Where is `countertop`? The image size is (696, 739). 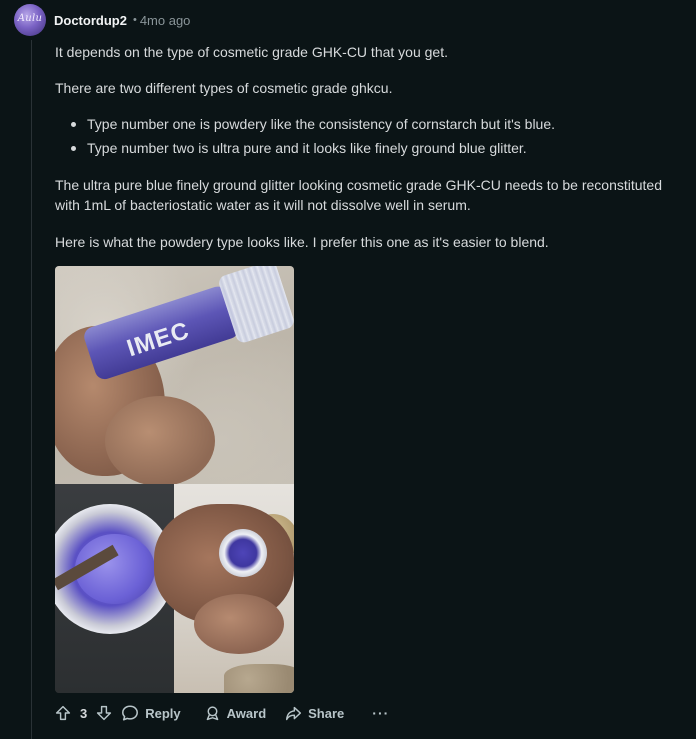
countertop is located at coordinates (259, 678).